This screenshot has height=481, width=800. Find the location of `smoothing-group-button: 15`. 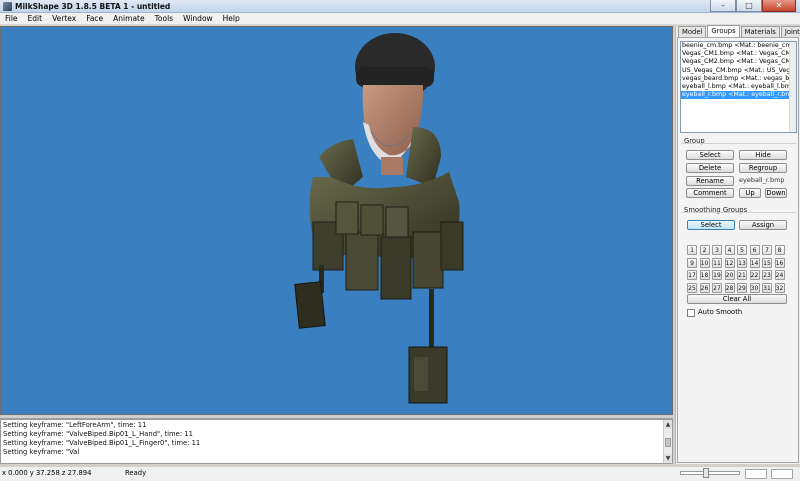

smoothing-group-button: 15 is located at coordinates (767, 262).